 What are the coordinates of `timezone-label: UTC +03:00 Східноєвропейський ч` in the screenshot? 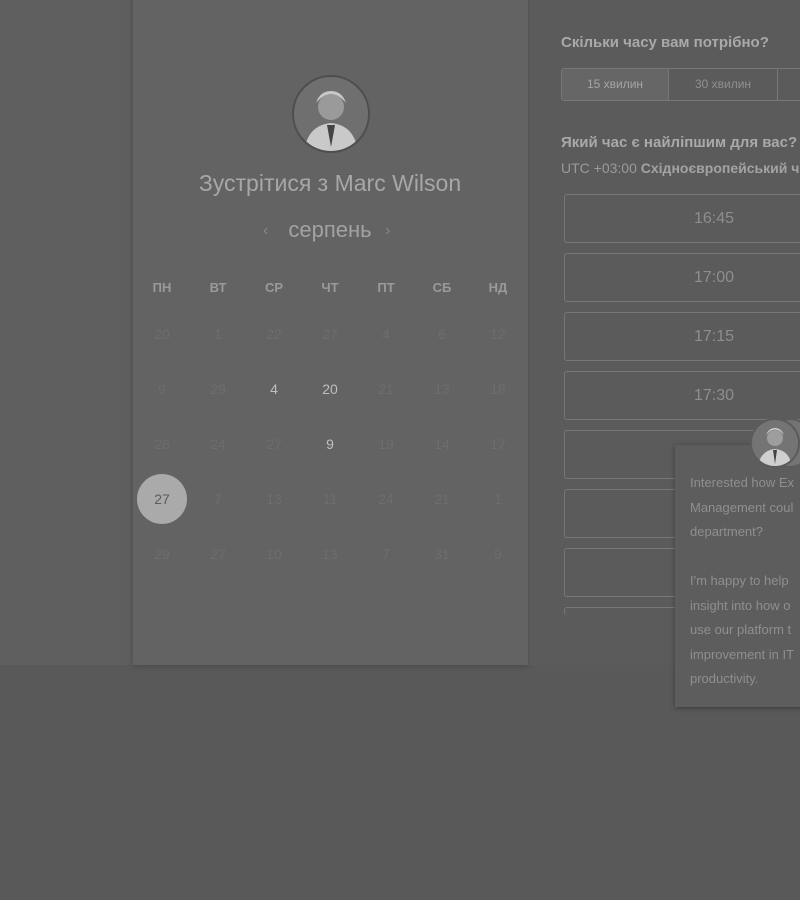 It's located at (680, 168).